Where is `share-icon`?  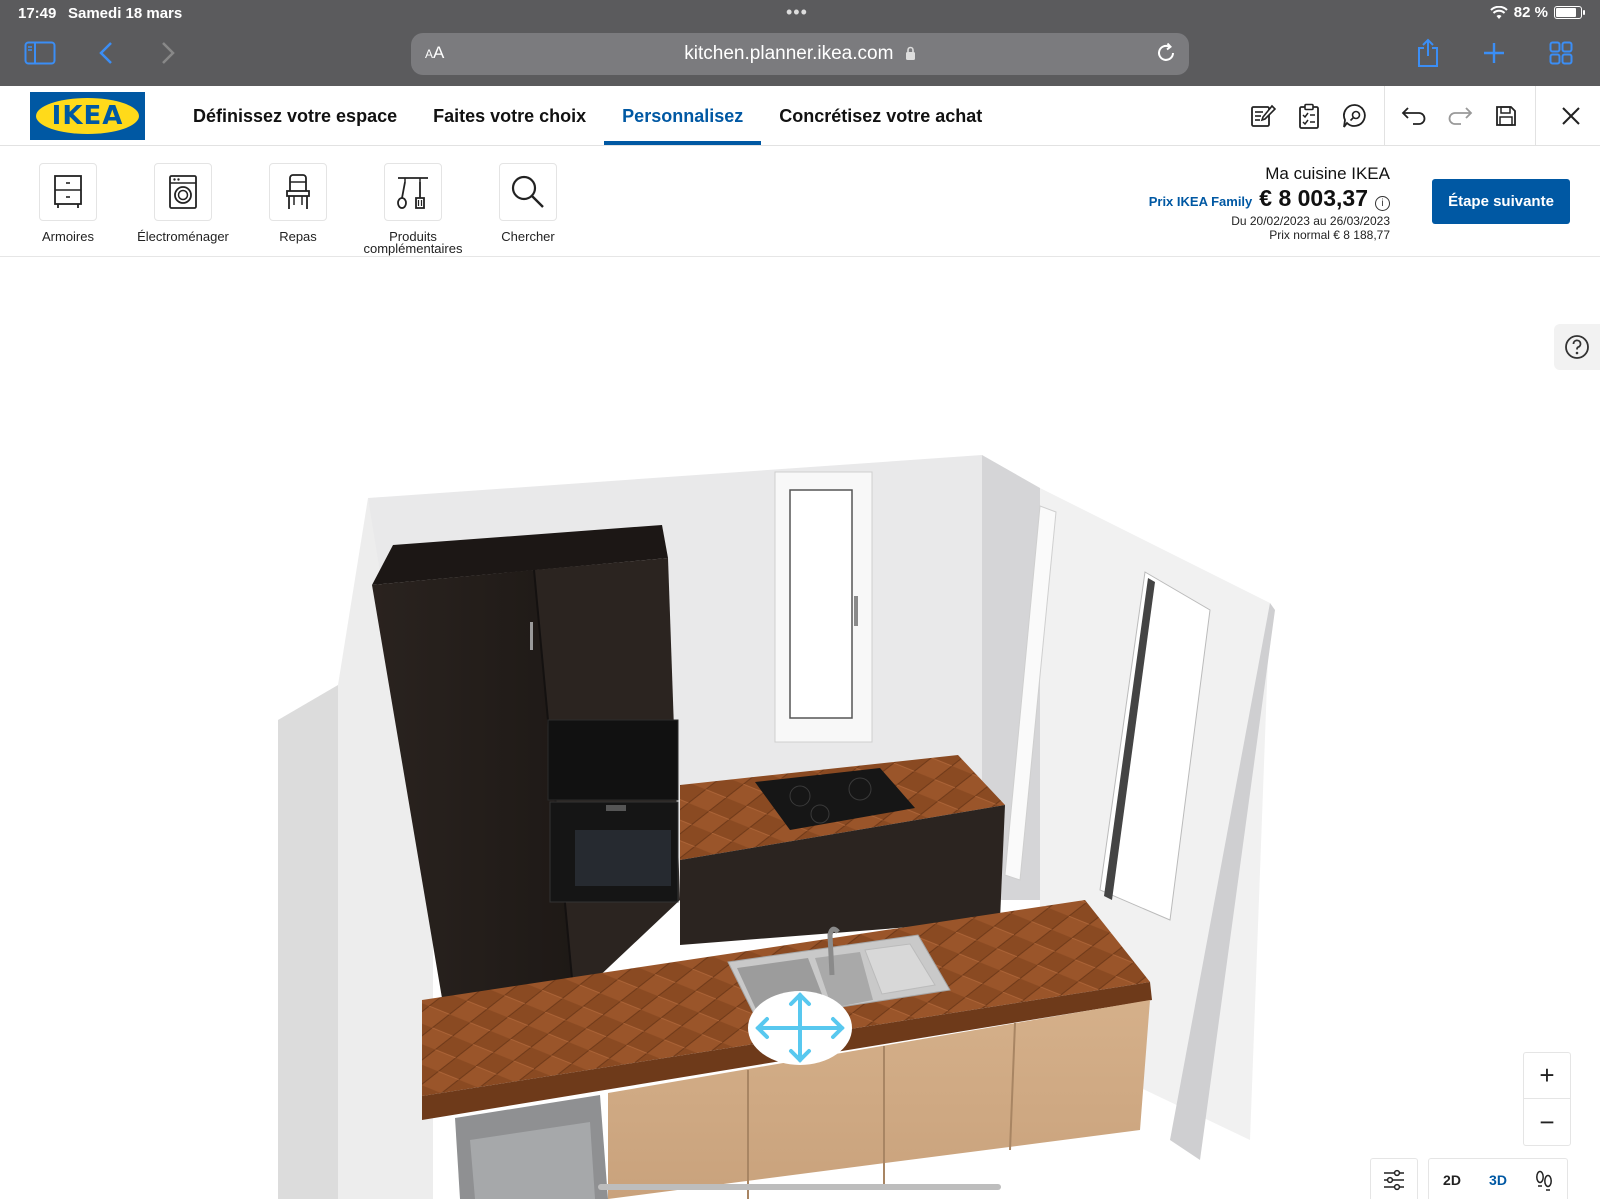 share-icon is located at coordinates (1428, 53).